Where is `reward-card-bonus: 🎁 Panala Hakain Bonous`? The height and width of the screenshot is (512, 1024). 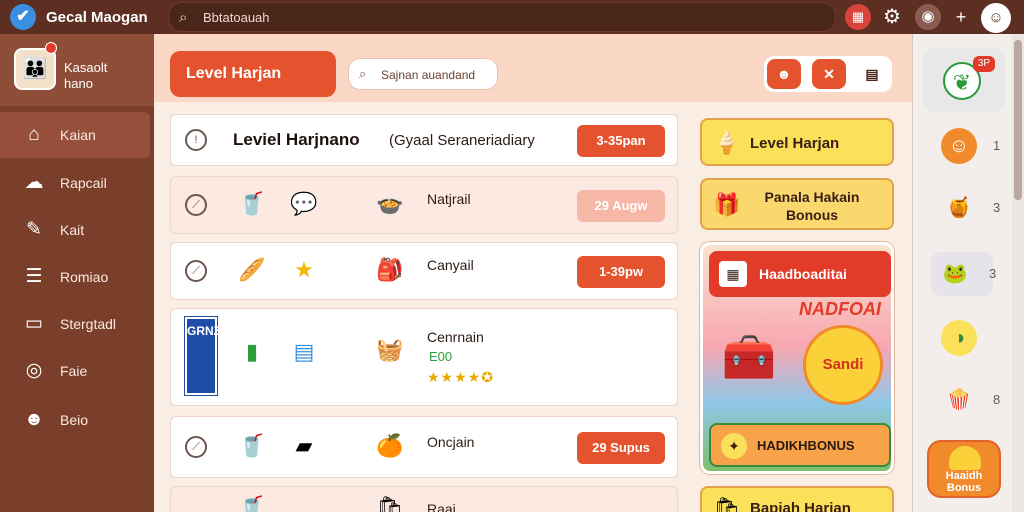 reward-card-bonus: 🎁 Panala Hakain Bonous is located at coordinates (797, 204).